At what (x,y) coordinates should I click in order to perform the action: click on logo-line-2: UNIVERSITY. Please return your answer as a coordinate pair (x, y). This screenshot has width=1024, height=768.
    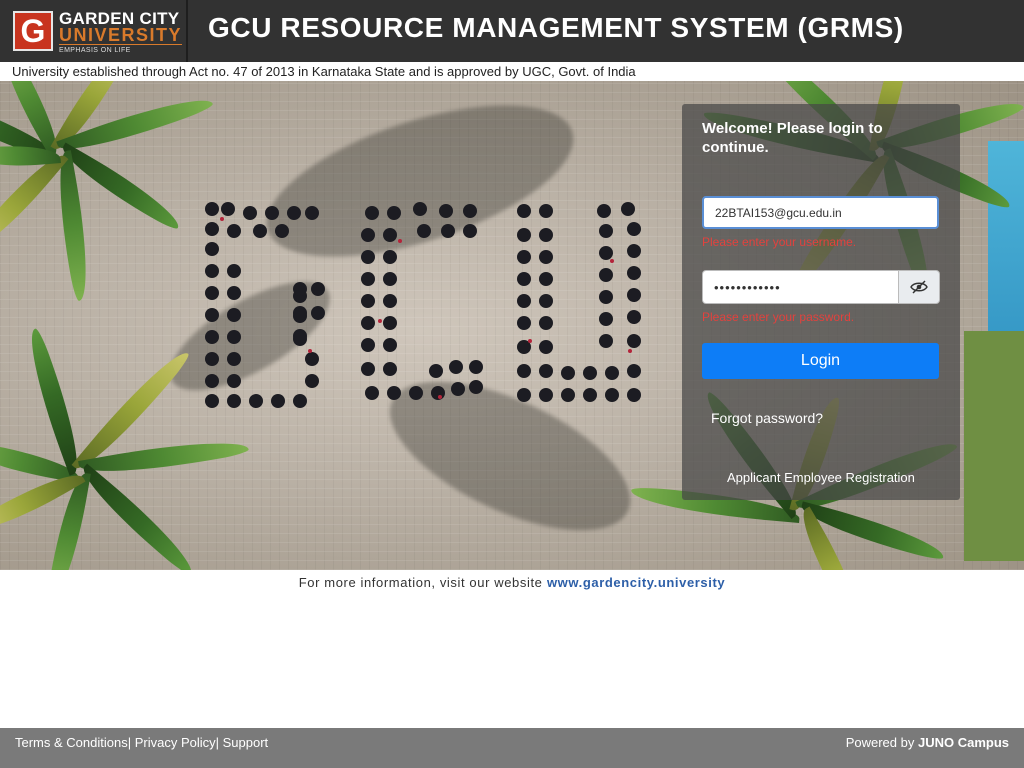
    Looking at the image, I should click on (121, 35).